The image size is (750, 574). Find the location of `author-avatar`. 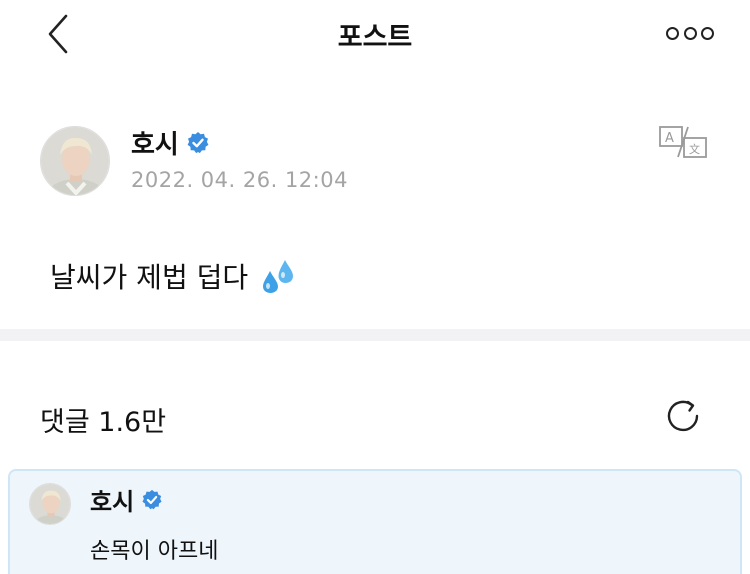

author-avatar is located at coordinates (75, 161).